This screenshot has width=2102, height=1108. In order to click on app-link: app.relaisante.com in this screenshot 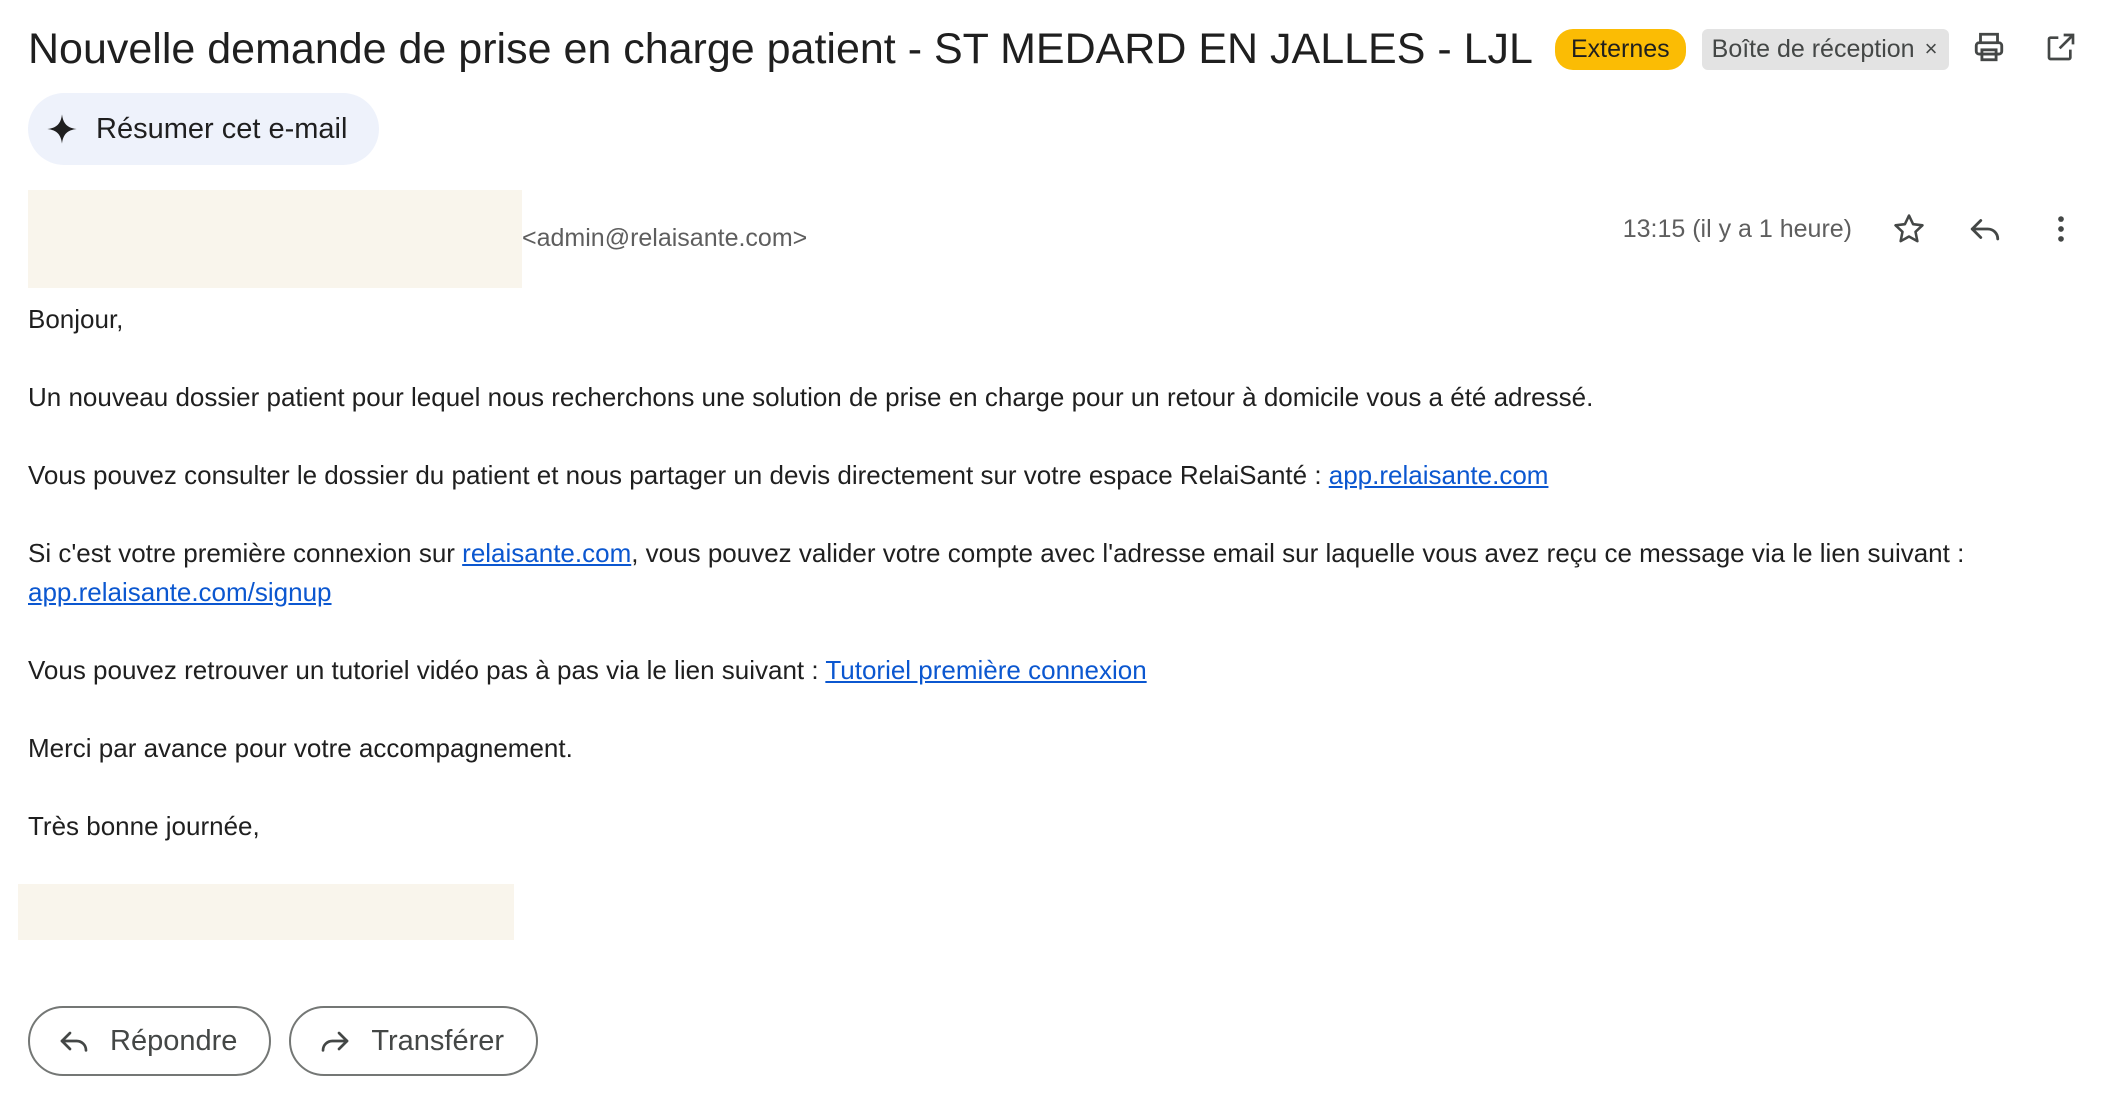, I will do `click(1439, 475)`.